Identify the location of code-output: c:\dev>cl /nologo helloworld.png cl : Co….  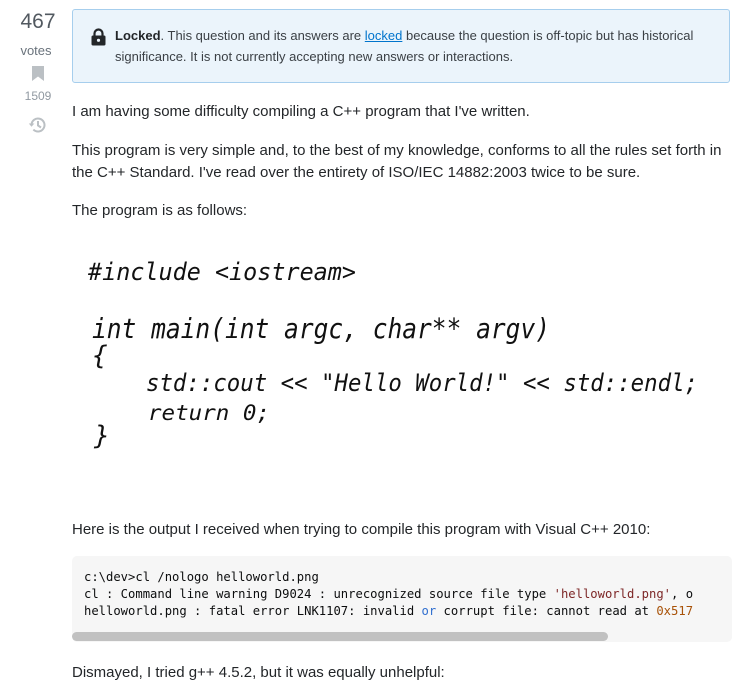
(402, 588).